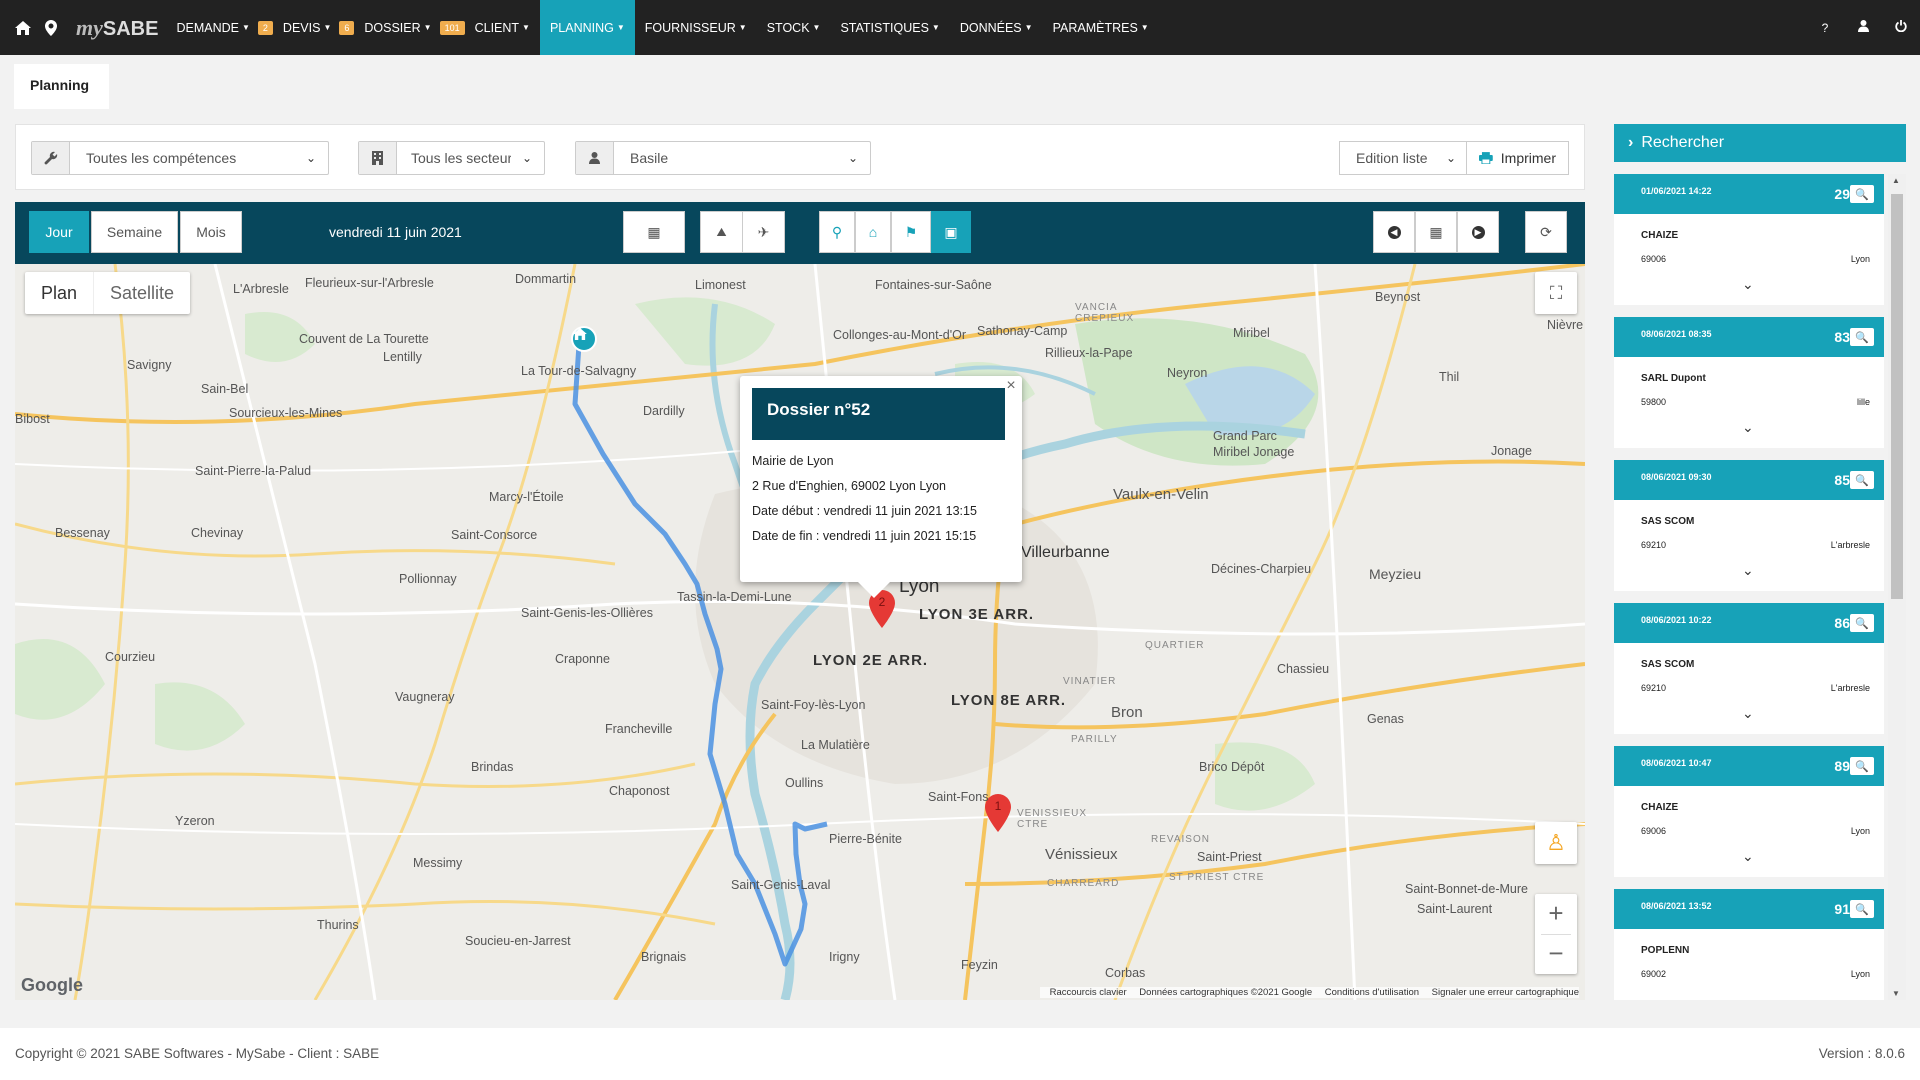 Image resolution: width=1920 pixels, height=1080 pixels. Describe the element at coordinates (763, 232) in the screenshot. I see `plane-button: ✈` at that location.